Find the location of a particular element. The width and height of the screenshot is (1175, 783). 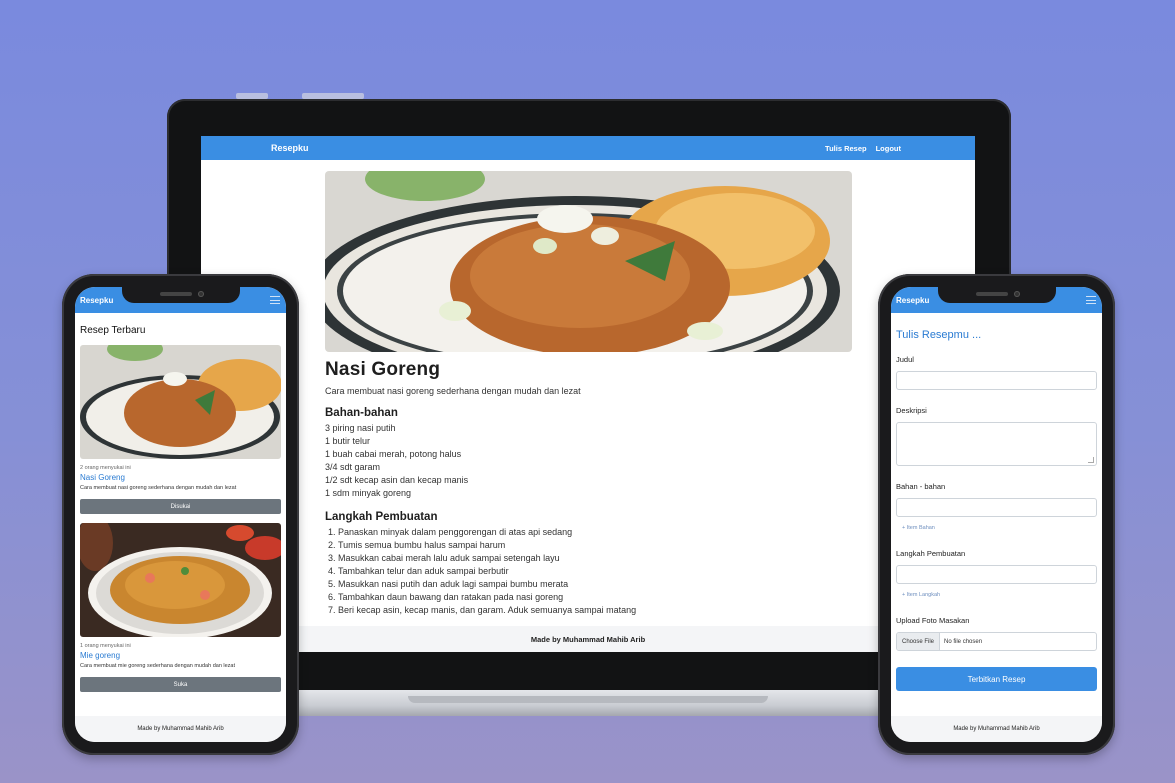

likes-count: 2 orang menyukai ini is located at coordinates (105, 468).